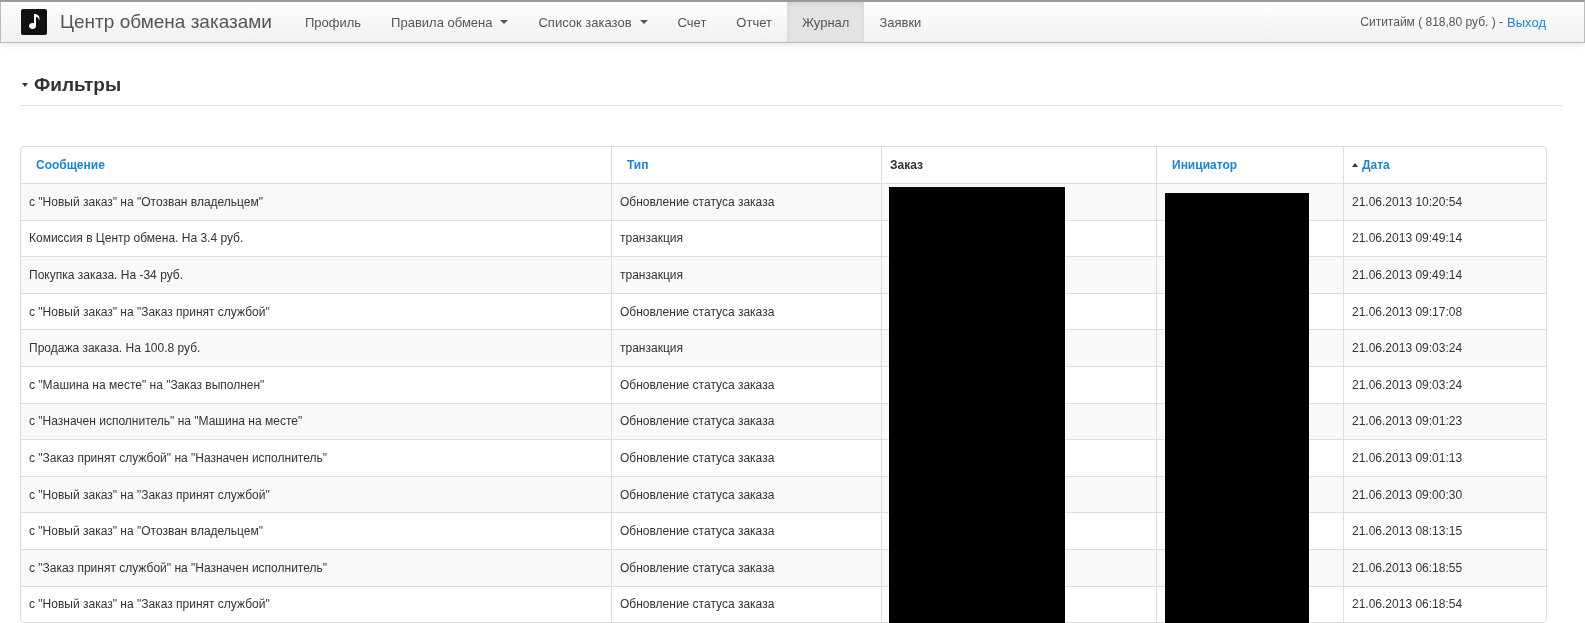 The width and height of the screenshot is (1585, 623). I want to click on nav-tab: Счет, so click(692, 22).